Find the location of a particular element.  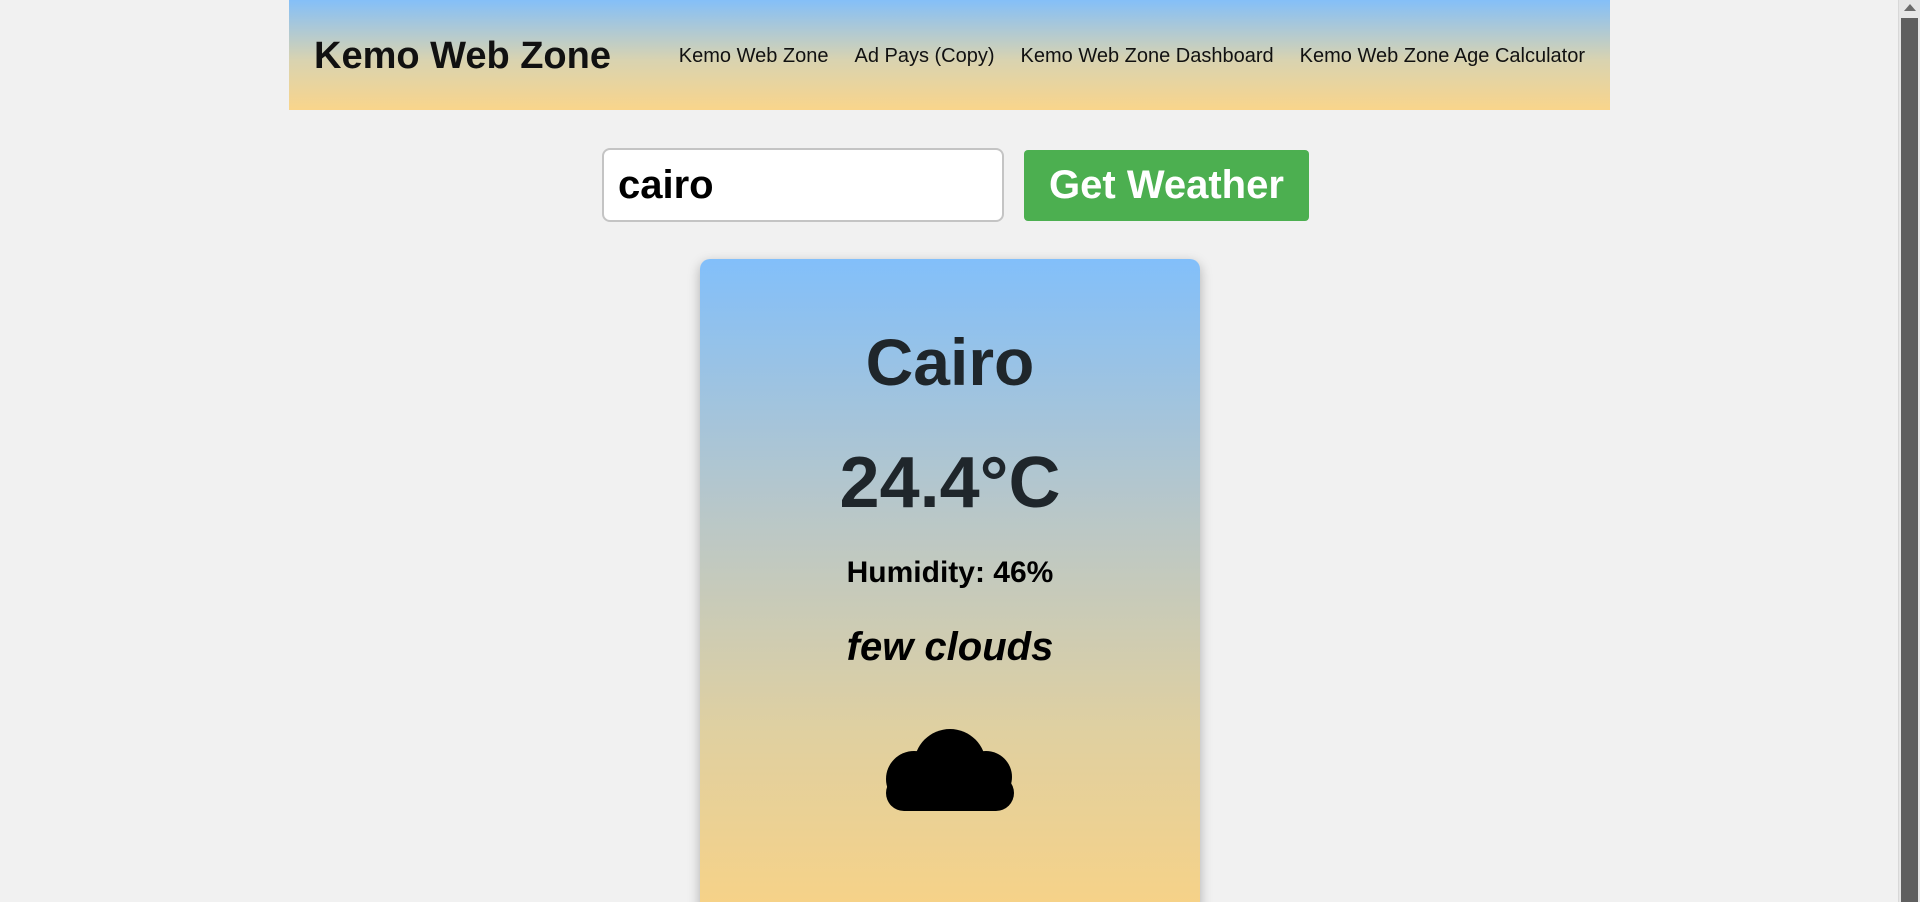

city-name: Cairo is located at coordinates (950, 362).